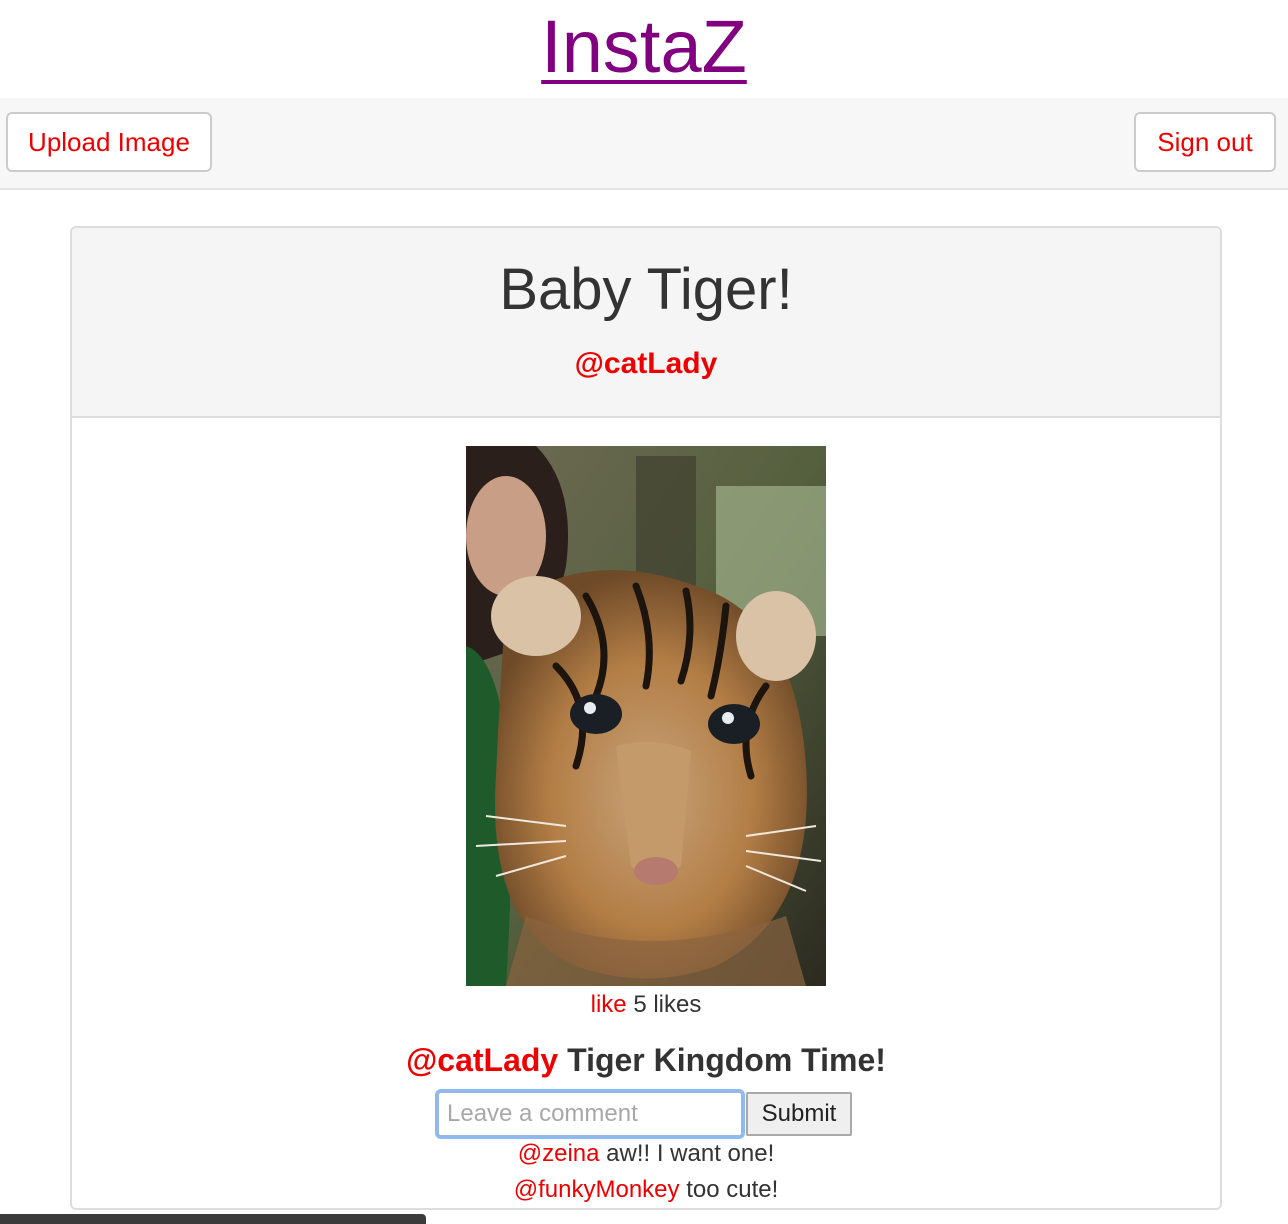  I want to click on navbar: Upload Image Sign out, so click(644, 144).